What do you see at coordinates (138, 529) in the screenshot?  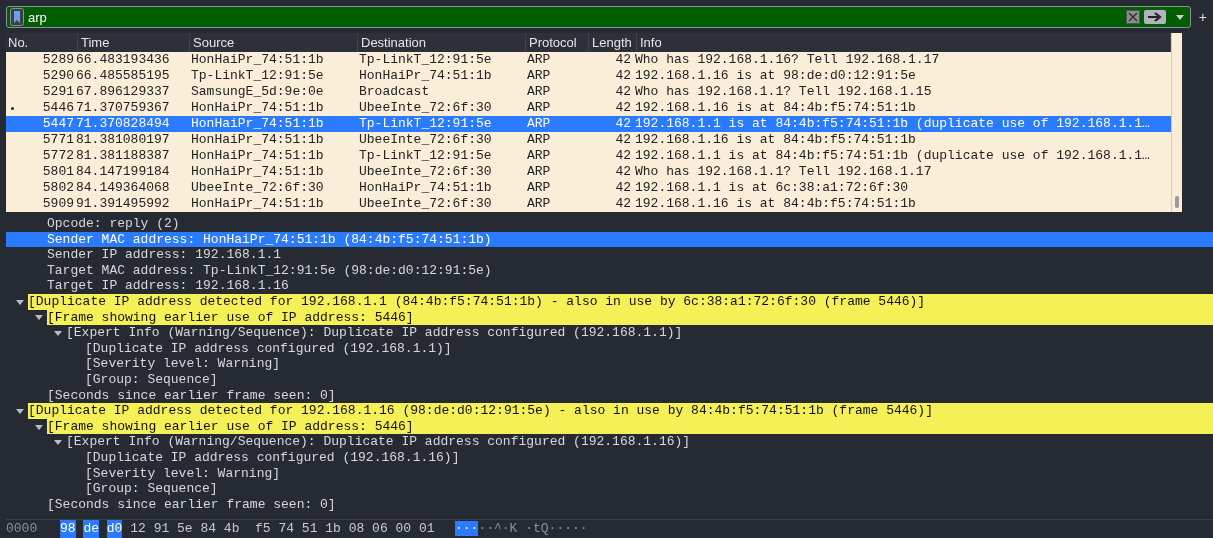 I see `hex-byte: 12` at bounding box center [138, 529].